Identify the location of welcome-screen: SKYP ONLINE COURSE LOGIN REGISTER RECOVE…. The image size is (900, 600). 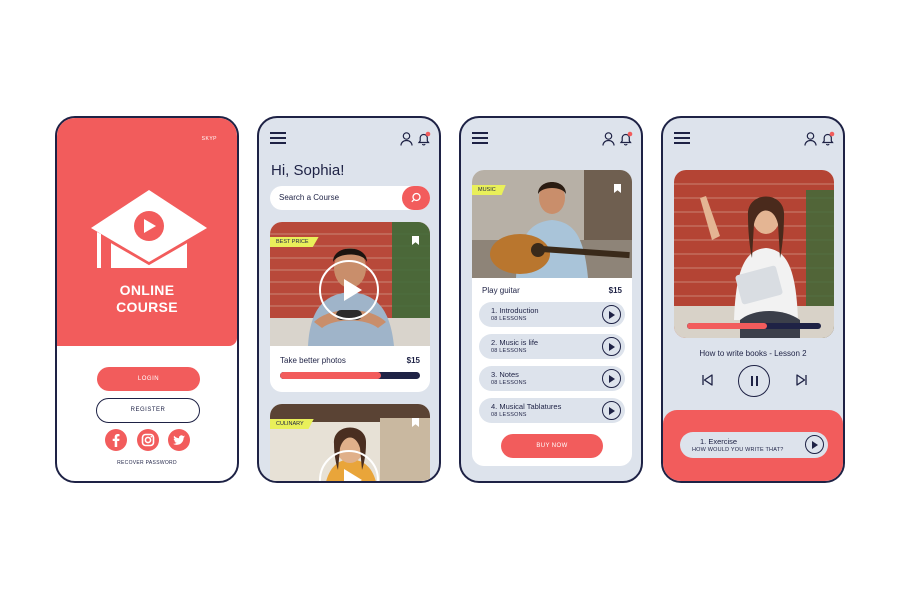
(147, 299).